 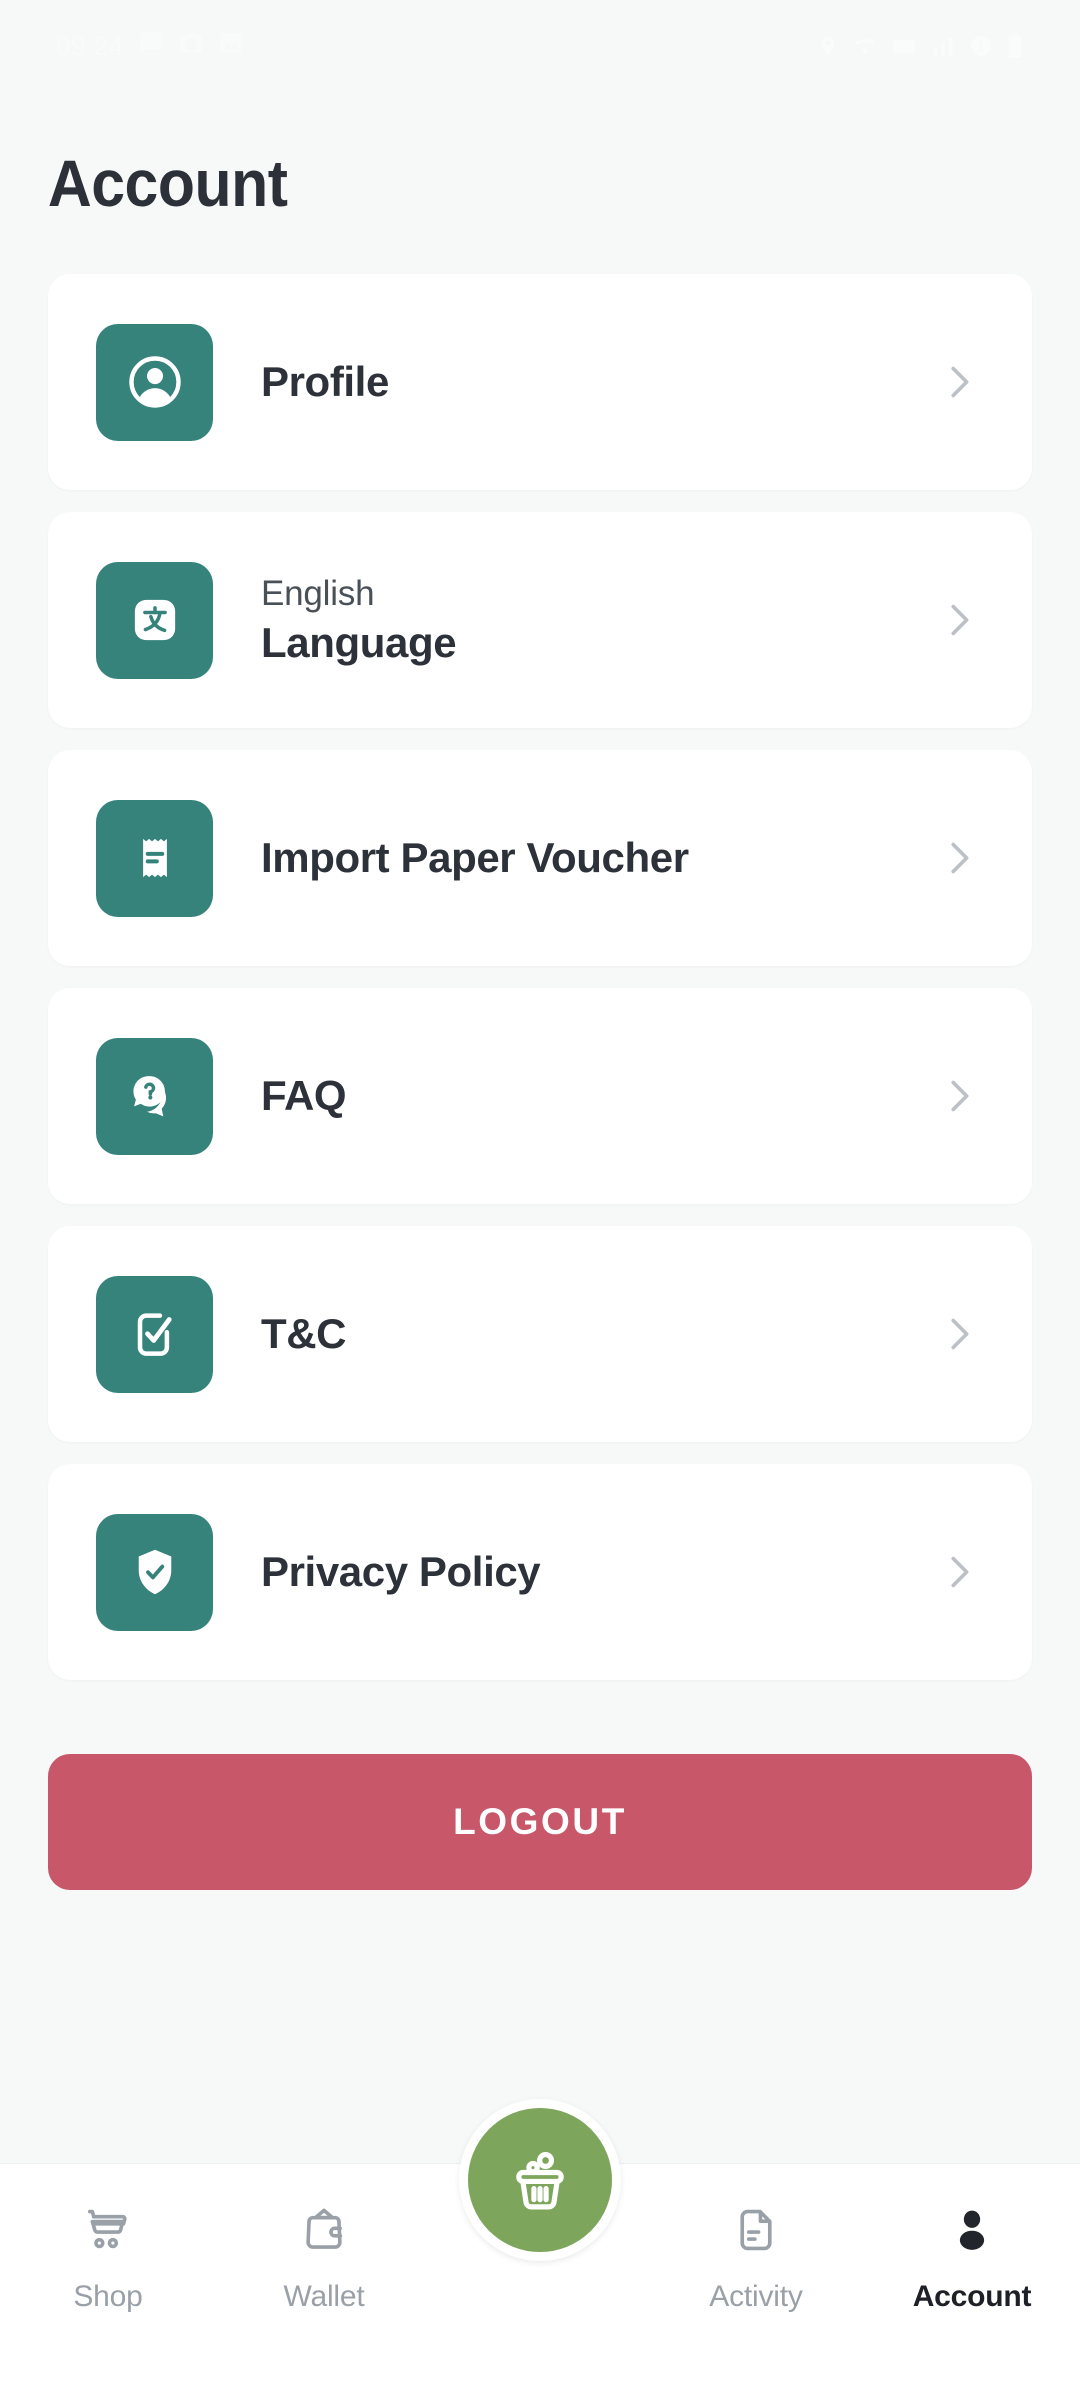 I want to click on wifi-icon, so click(x=865, y=46).